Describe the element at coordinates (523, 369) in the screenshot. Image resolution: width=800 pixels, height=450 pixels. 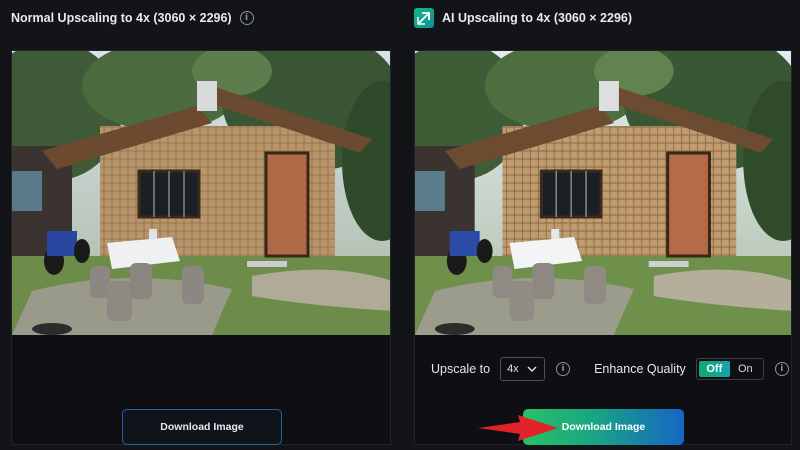
I see `upscale-select: 4x` at that location.